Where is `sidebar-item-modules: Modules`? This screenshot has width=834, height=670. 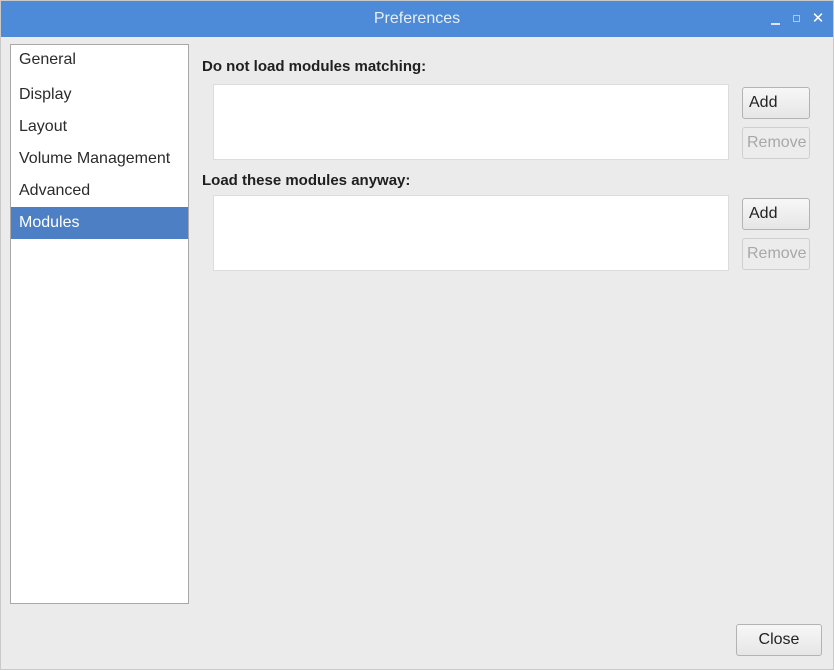
sidebar-item-modules: Modules is located at coordinates (99, 223).